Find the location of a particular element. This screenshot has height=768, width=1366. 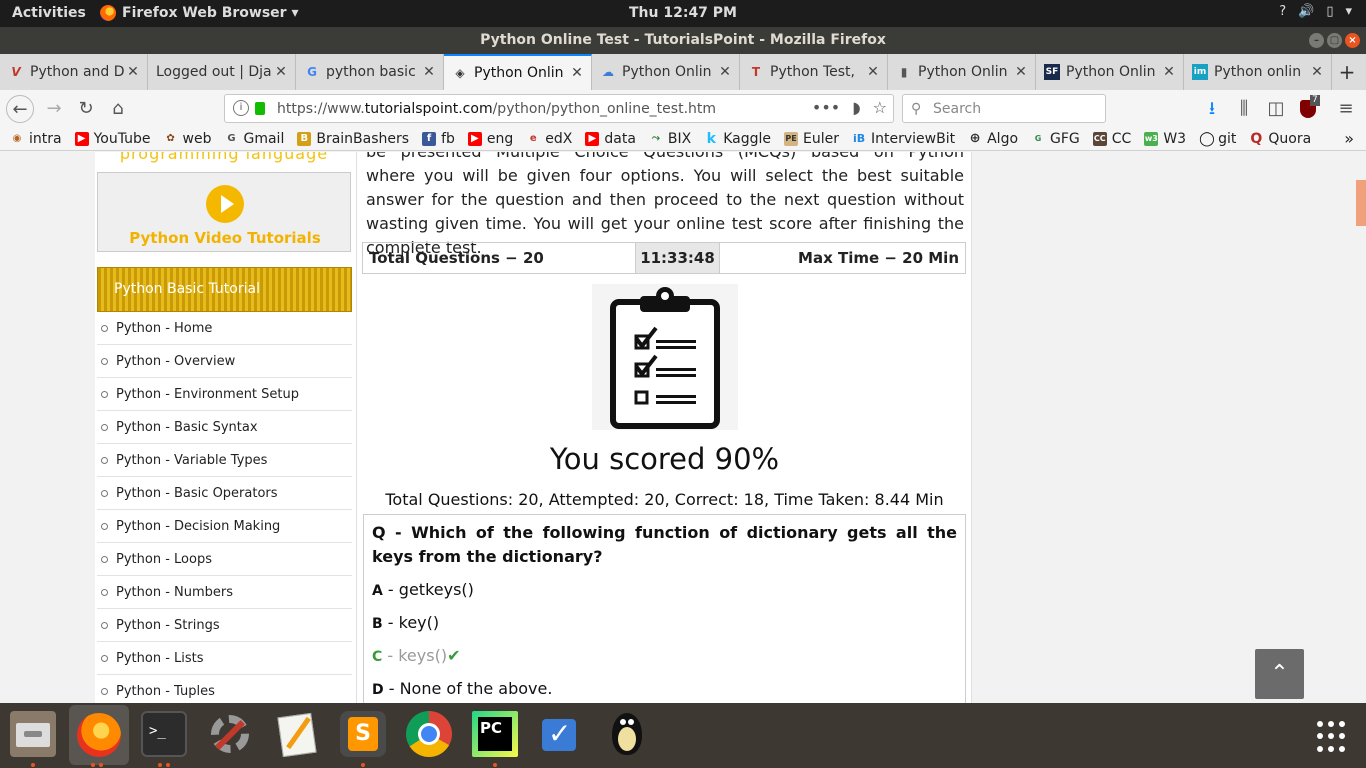

bookmark-fb: f fb is located at coordinates (438, 139).